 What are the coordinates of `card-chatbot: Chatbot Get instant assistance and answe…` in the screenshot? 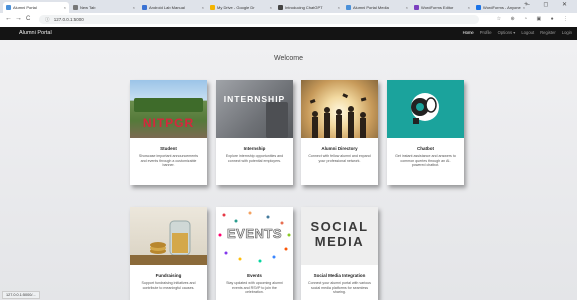 It's located at (425, 132).